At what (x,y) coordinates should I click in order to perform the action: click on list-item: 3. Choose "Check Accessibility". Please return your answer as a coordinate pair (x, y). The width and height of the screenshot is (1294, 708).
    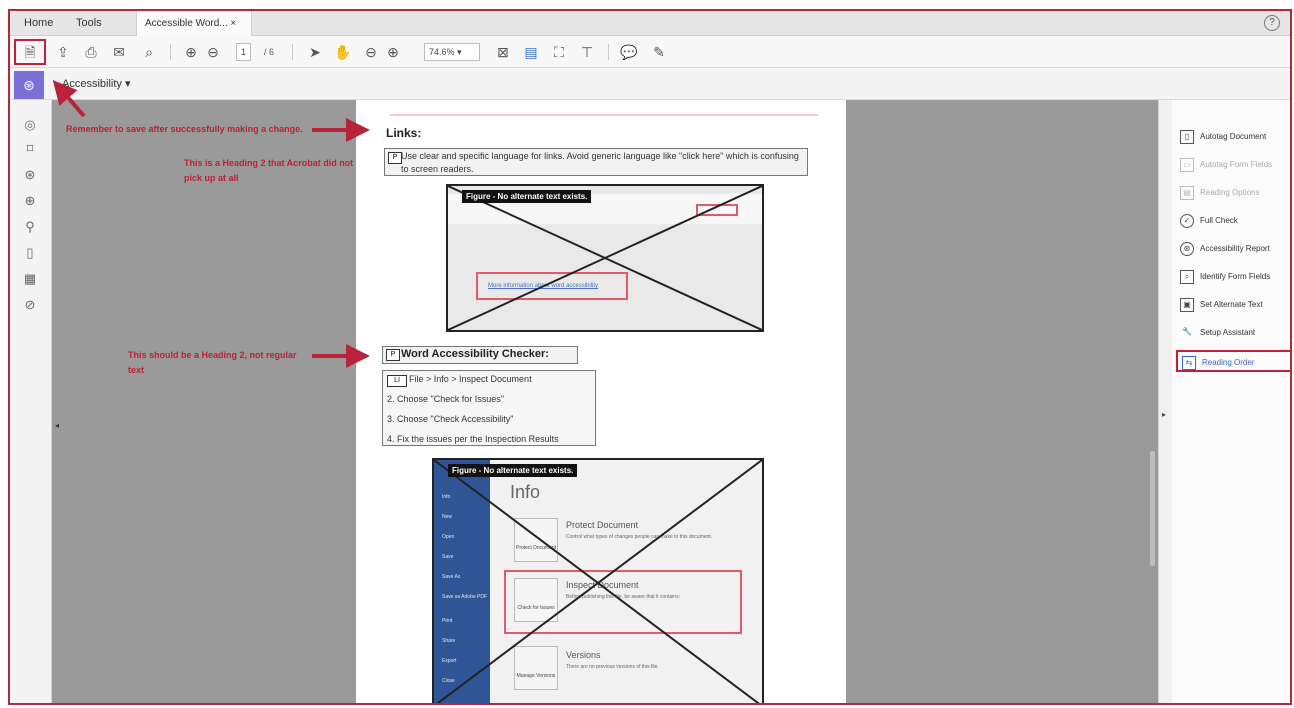
    Looking at the image, I should click on (450, 419).